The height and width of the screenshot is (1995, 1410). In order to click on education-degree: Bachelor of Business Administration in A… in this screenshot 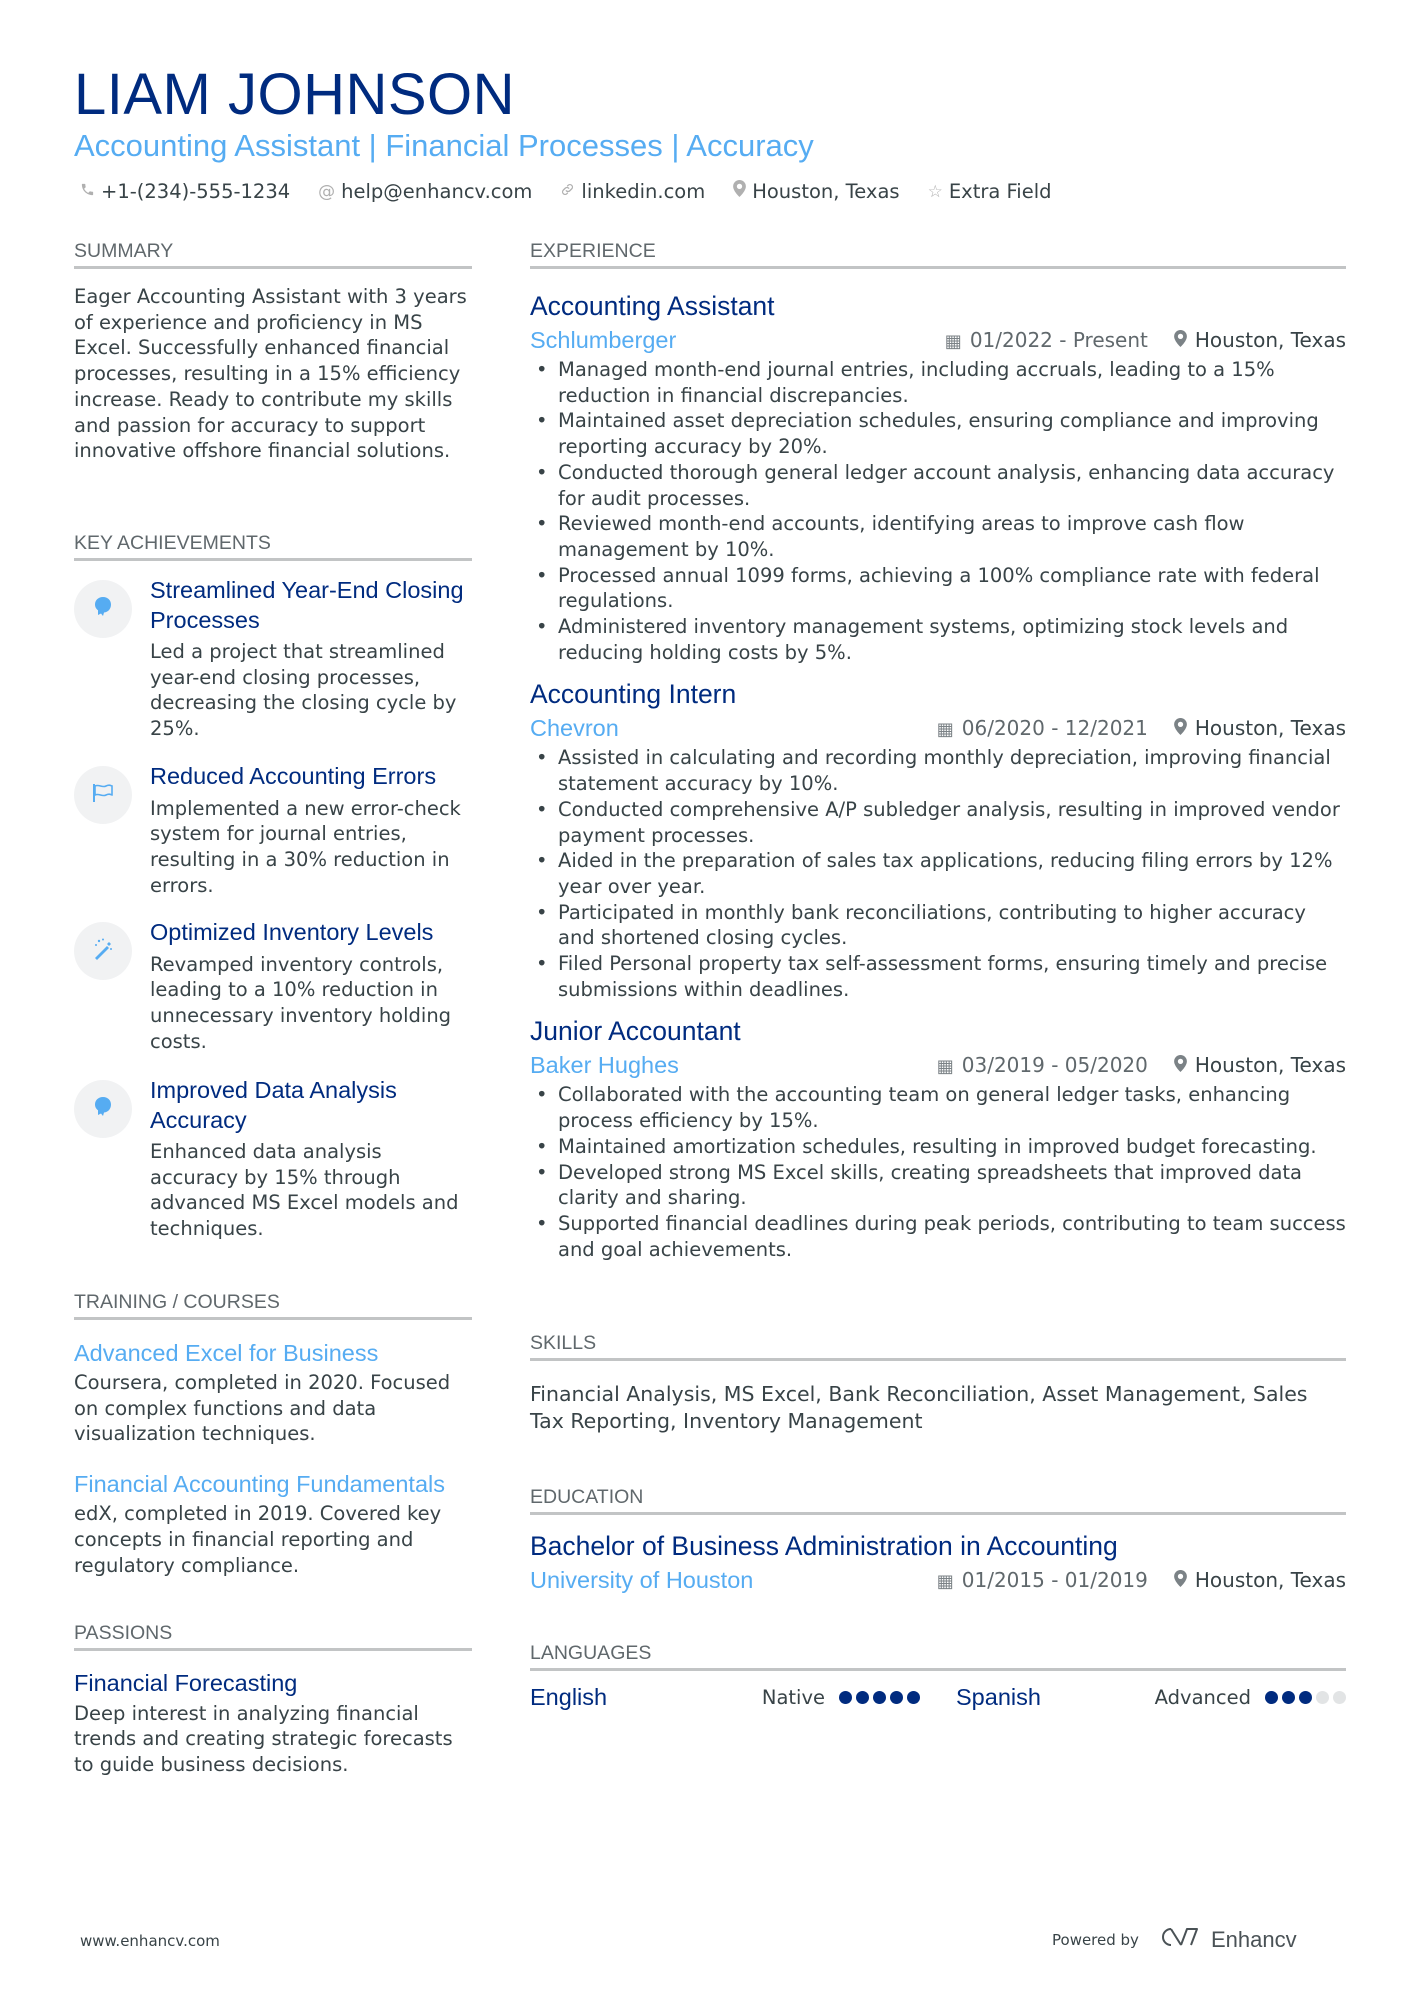, I will do `click(824, 1546)`.